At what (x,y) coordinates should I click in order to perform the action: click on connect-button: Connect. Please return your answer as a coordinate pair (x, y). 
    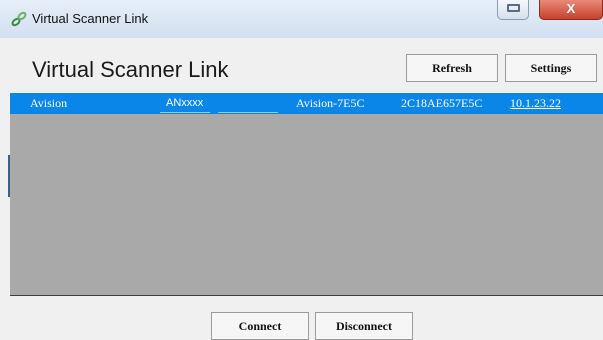
    Looking at the image, I should click on (260, 326).